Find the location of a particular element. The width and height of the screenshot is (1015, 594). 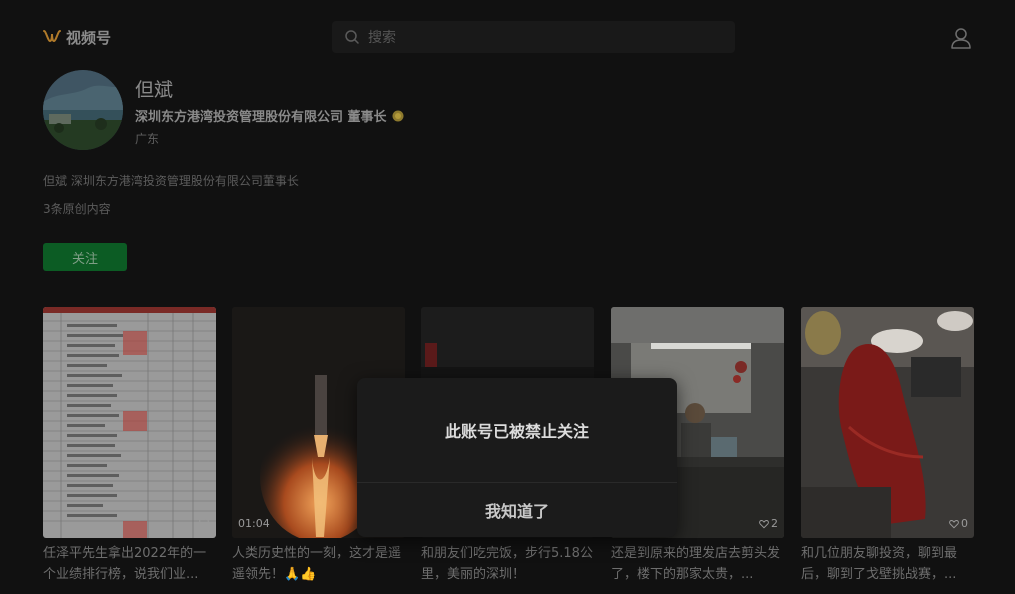

profile-title-row: 深圳东方港湾投资管理股份有限公司 董事长 is located at coordinates (269, 115).